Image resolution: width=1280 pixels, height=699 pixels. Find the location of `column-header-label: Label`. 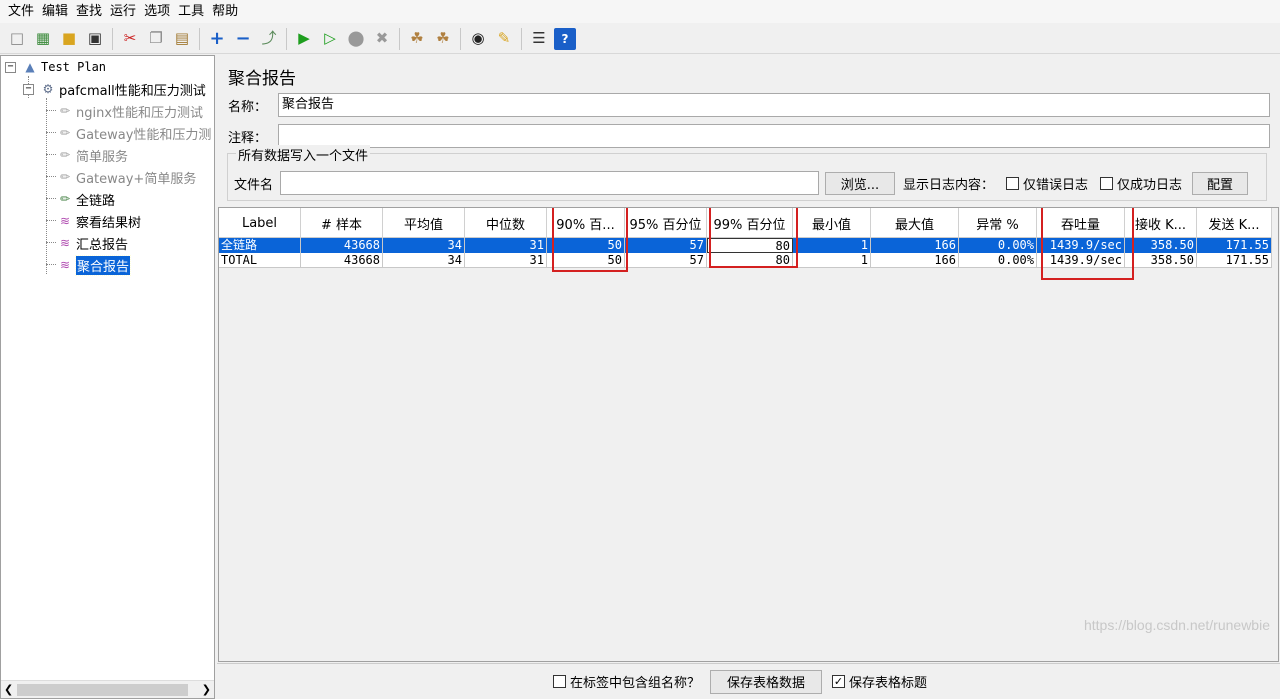

column-header-label: Label is located at coordinates (260, 223).